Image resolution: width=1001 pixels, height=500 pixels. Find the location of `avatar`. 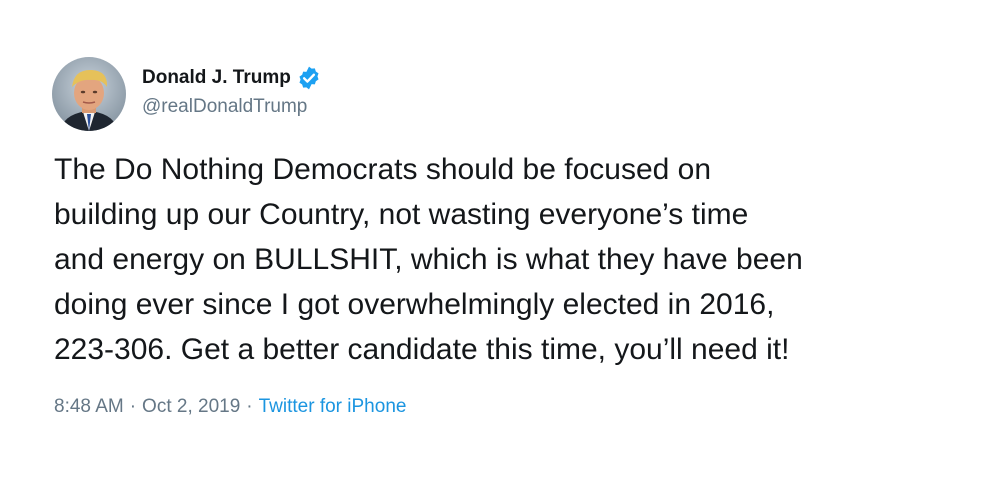

avatar is located at coordinates (89, 94).